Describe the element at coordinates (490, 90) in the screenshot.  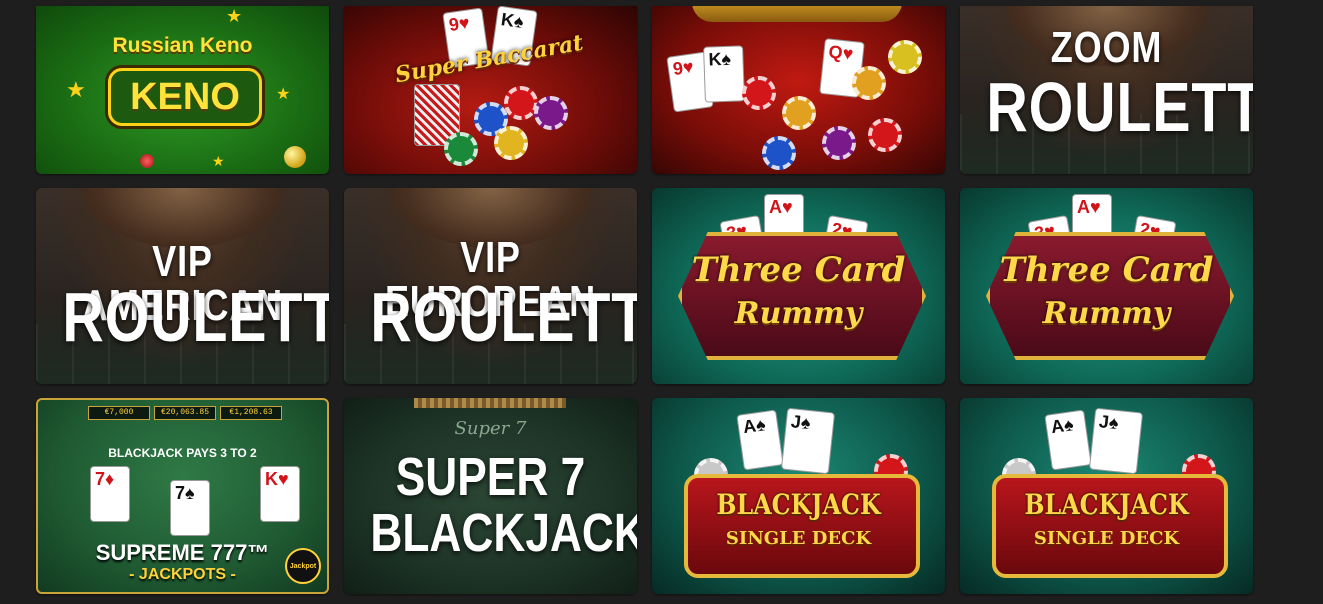
I see `game-tile-super-baccarat: 9♥ K♠ Super Baccarat` at that location.